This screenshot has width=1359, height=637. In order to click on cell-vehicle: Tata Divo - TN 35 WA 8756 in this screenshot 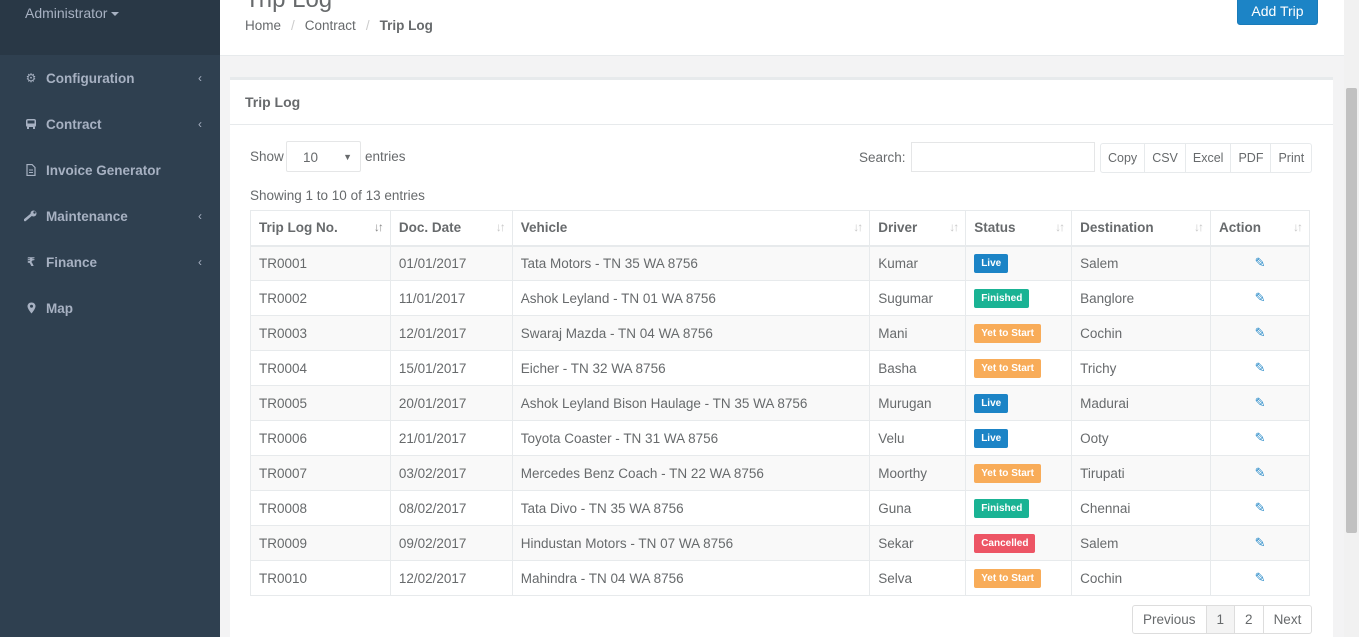, I will do `click(691, 508)`.